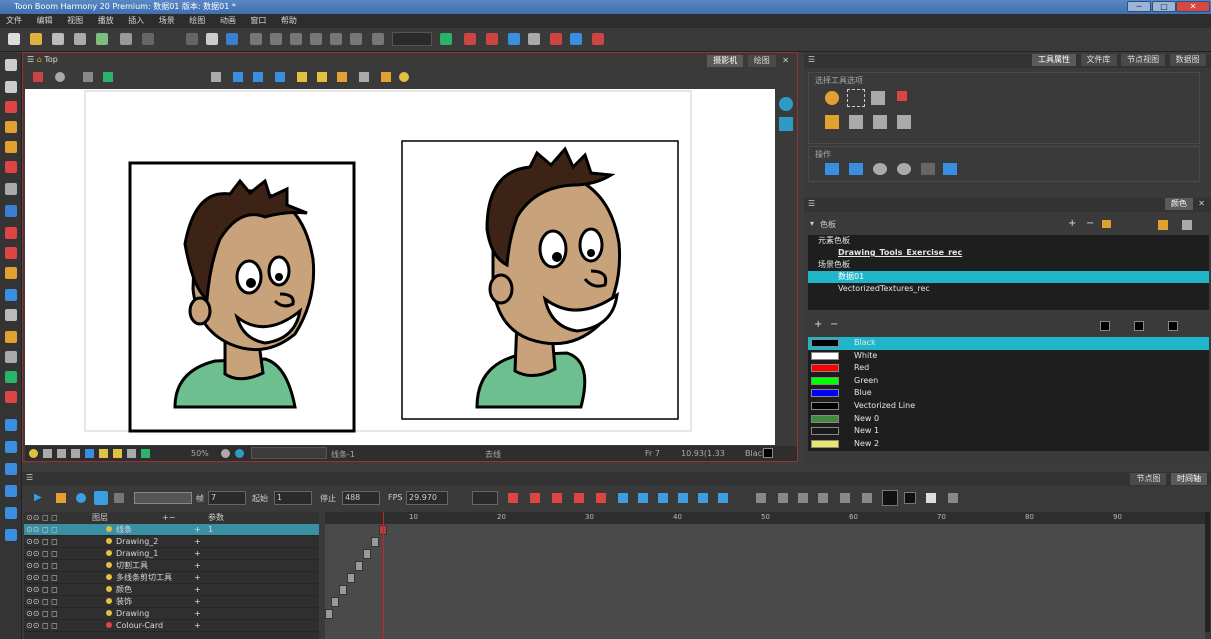 Image resolution: width=1211 pixels, height=639 pixels. I want to click on rotate-ccw-icon, so click(880, 169).